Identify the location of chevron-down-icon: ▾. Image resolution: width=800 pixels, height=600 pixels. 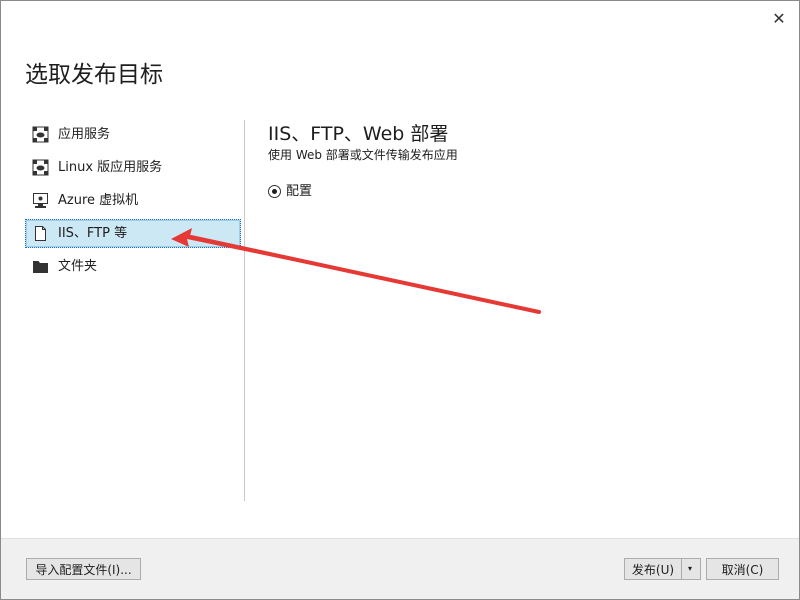
(690, 569).